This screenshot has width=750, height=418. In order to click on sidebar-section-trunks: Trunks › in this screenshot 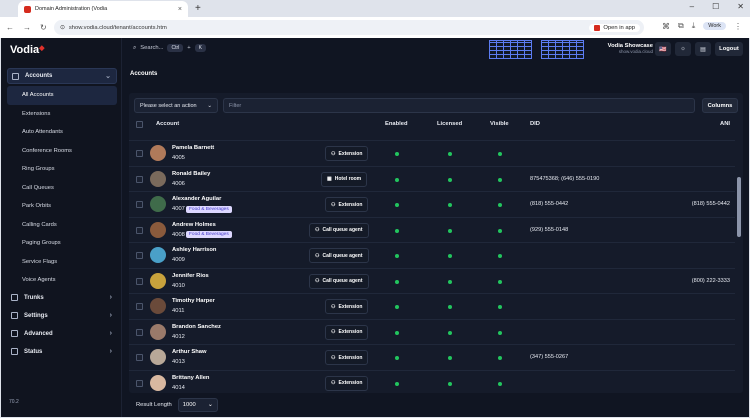, I will do `click(62, 298)`.